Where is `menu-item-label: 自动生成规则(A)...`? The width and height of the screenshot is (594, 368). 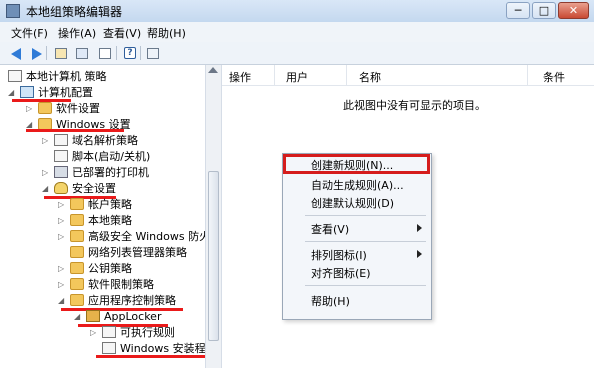 menu-item-label: 自动生成规则(A)... is located at coordinates (357, 185).